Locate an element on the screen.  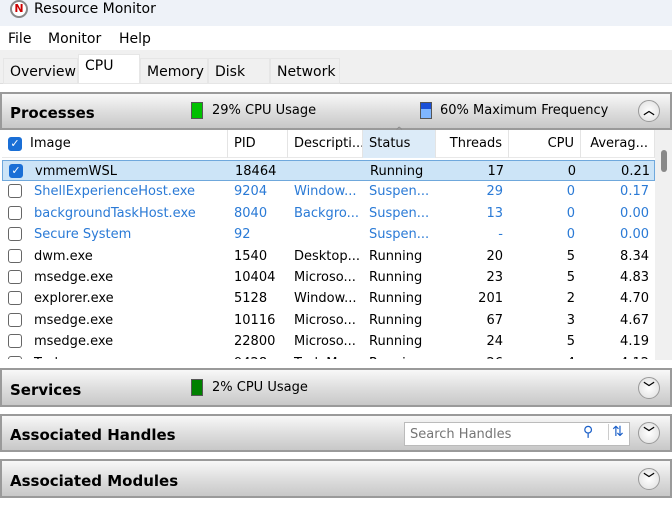
menu-file: File is located at coordinates (19, 39).